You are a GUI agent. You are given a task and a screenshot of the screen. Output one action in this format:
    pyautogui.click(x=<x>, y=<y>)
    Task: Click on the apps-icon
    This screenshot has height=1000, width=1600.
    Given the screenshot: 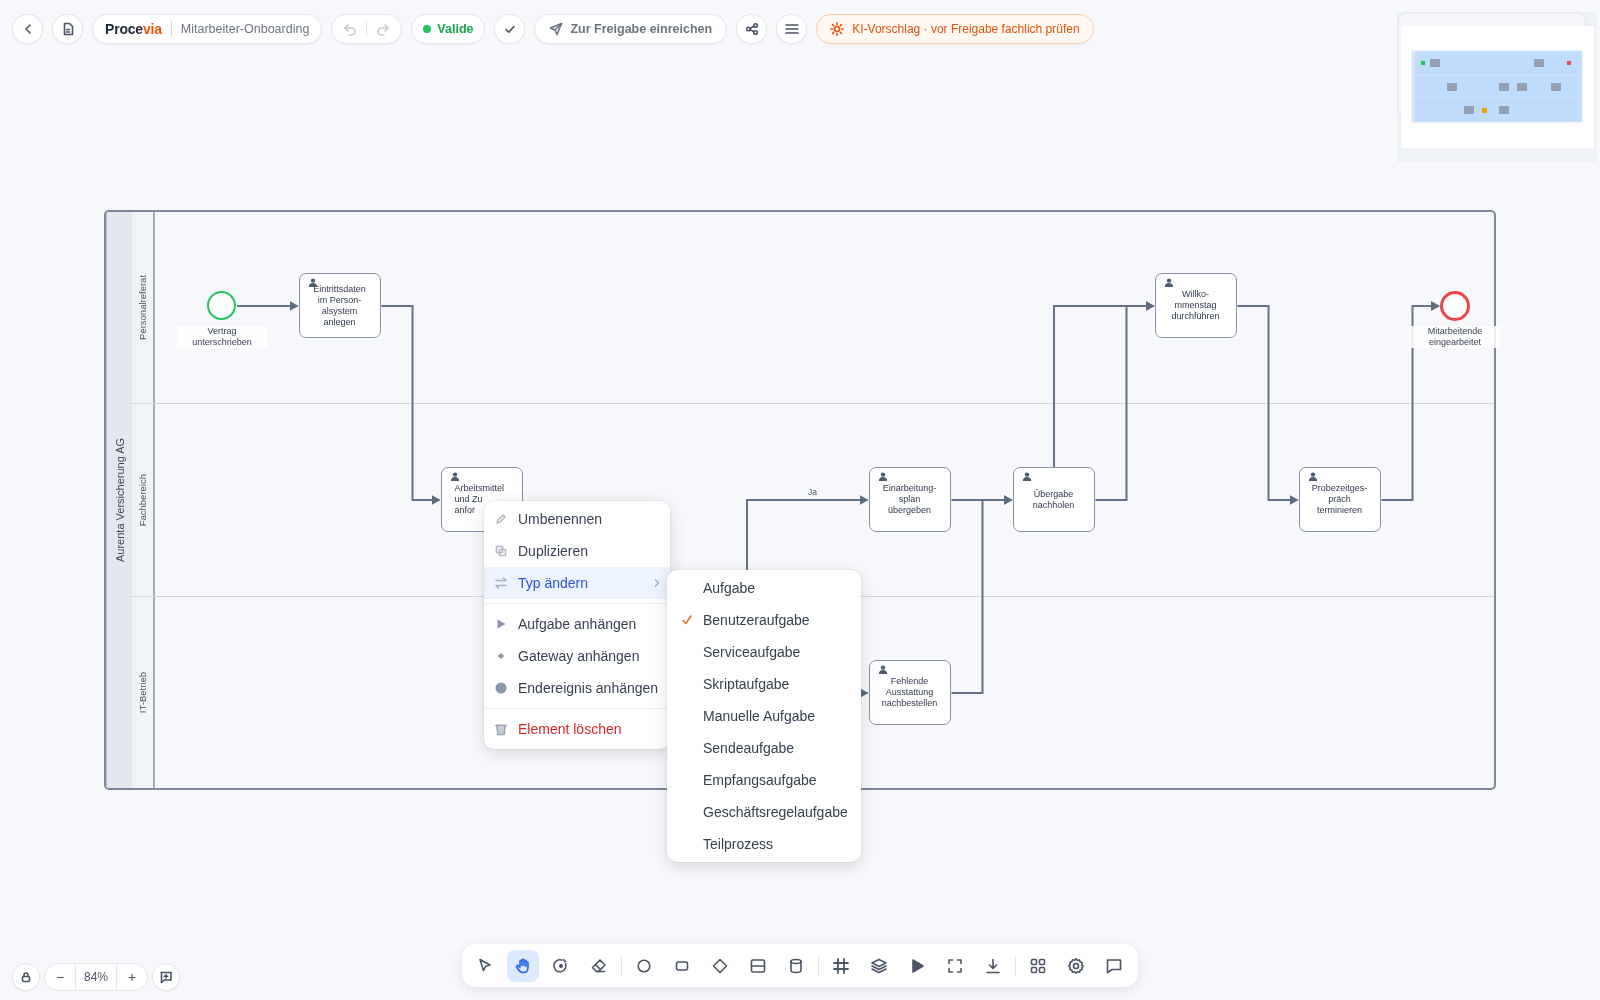 What is the action you would take?
    pyautogui.click(x=1038, y=965)
    